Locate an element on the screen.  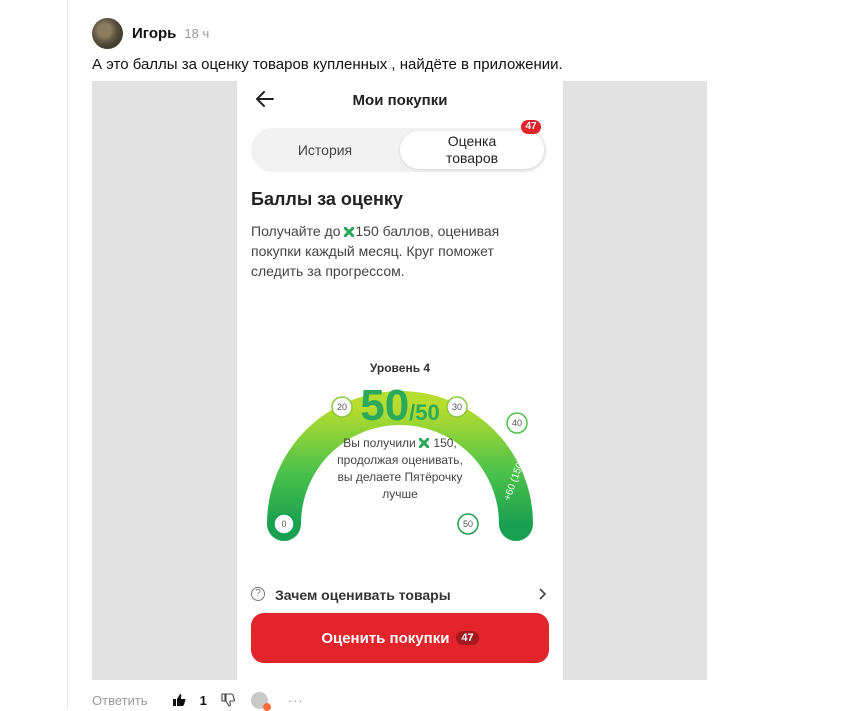
like-count: 1 is located at coordinates (203, 700).